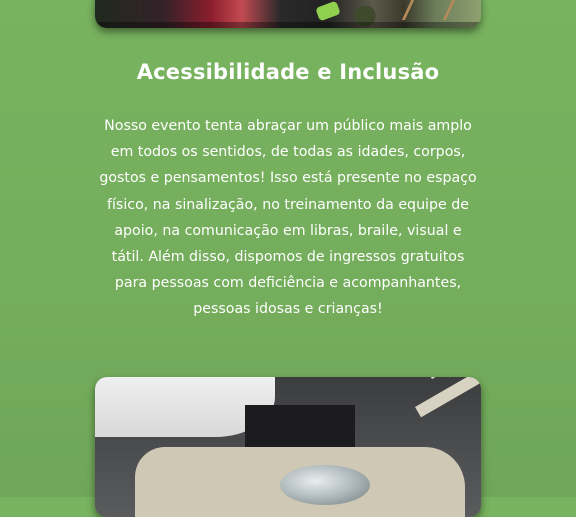 This screenshot has height=517, width=576. Describe the element at coordinates (448, 397) in the screenshot. I see `bag-strap` at that location.